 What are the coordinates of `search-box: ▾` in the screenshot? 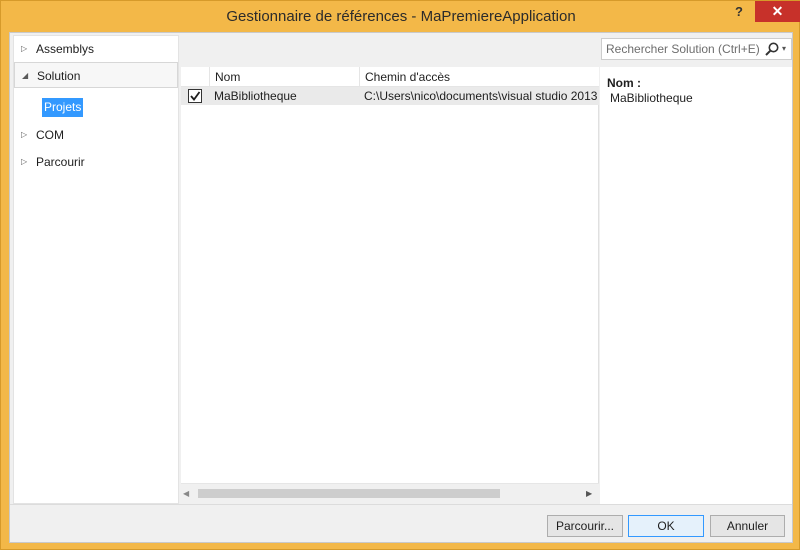 It's located at (696, 49).